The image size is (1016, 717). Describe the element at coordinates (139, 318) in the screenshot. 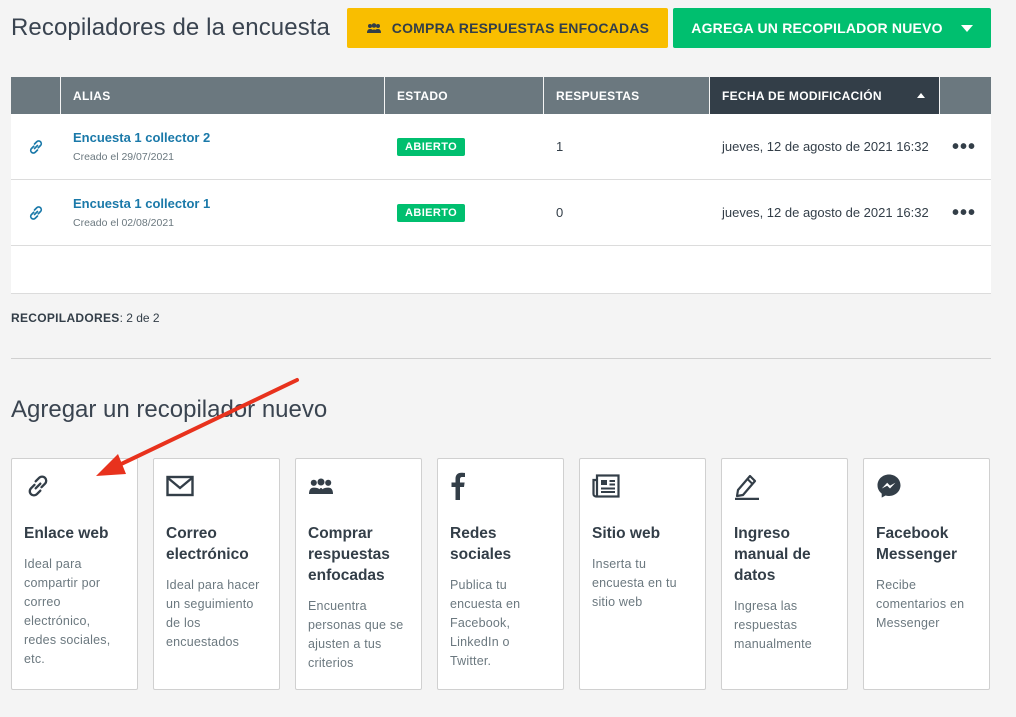

I see `collector-count-value: : 2 de 2` at that location.